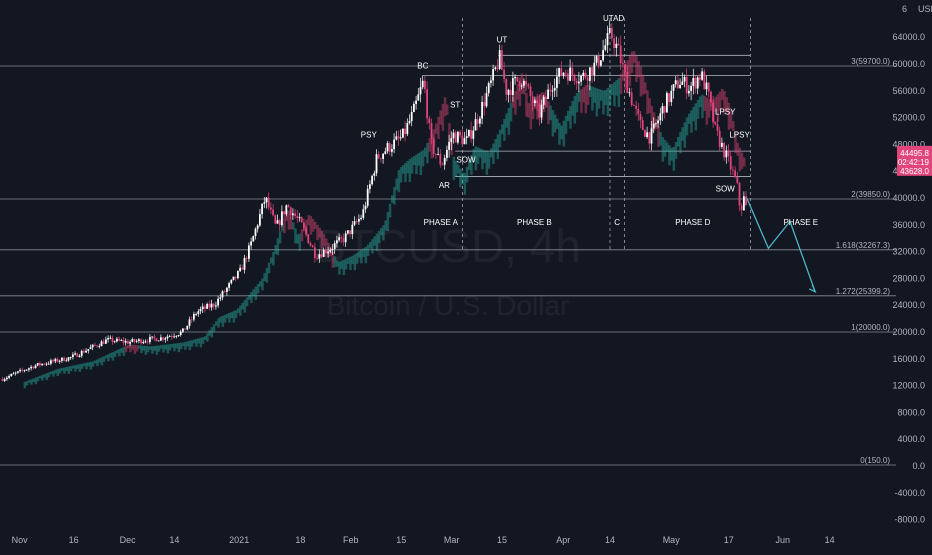 This screenshot has width=932, height=555. Describe the element at coordinates (444, 185) in the screenshot. I see `ar-label: AR` at that location.